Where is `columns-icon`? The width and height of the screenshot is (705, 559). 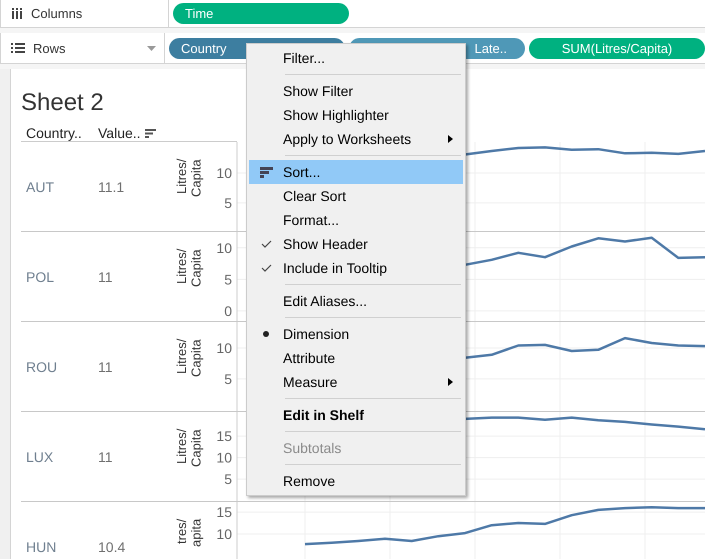
columns-icon is located at coordinates (17, 13).